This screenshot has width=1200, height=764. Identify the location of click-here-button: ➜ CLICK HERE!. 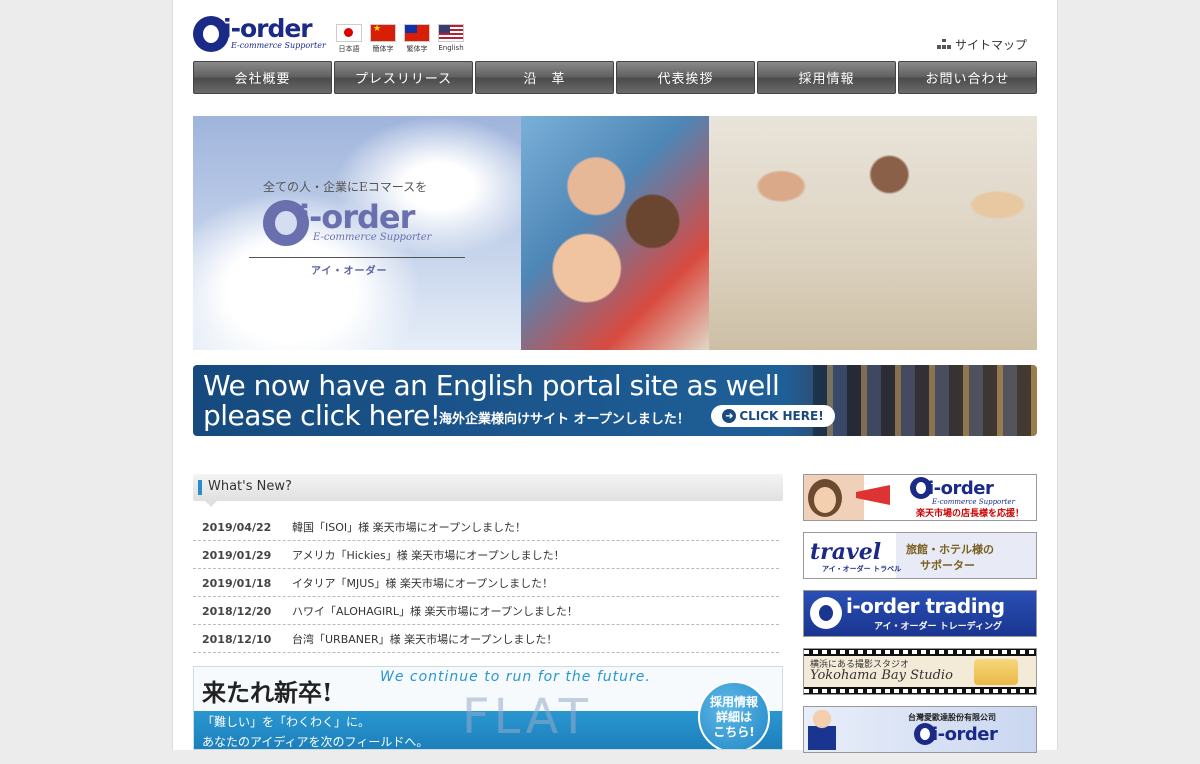
(773, 416).